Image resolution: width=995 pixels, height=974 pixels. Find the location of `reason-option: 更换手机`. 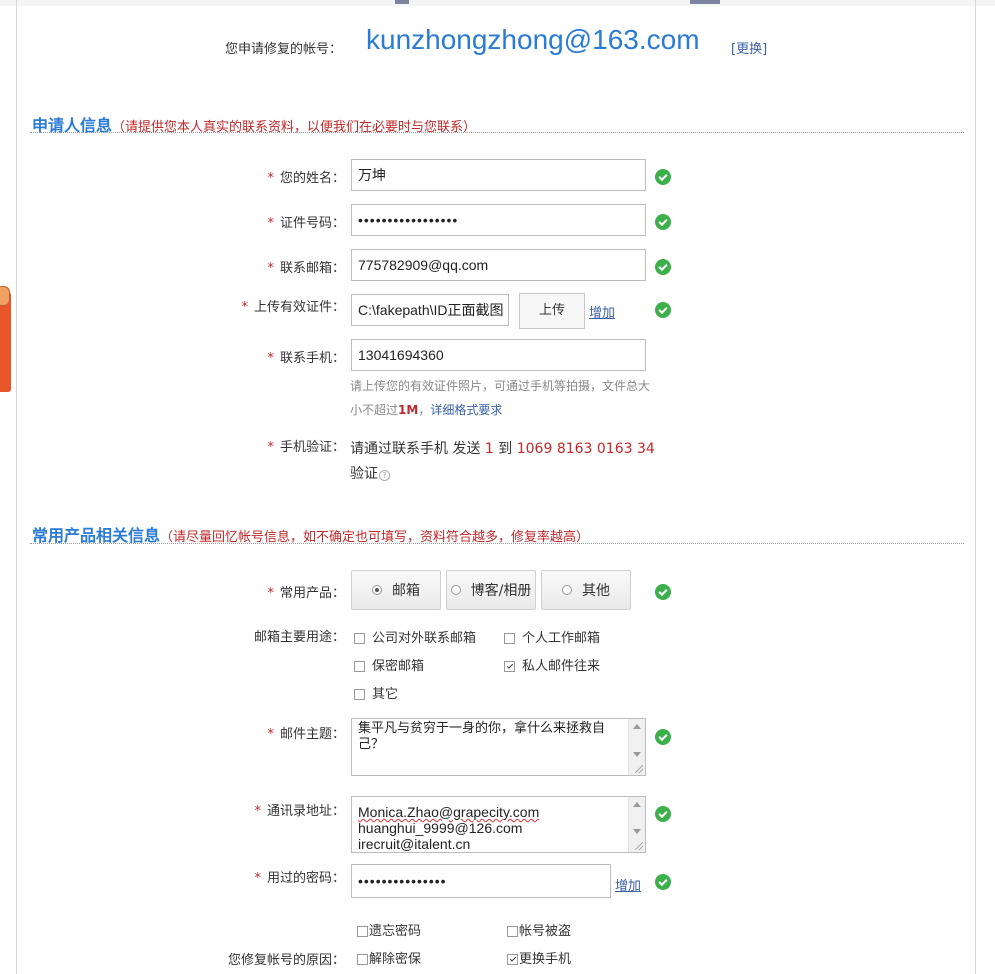

reason-option: 更换手机 is located at coordinates (539, 957).